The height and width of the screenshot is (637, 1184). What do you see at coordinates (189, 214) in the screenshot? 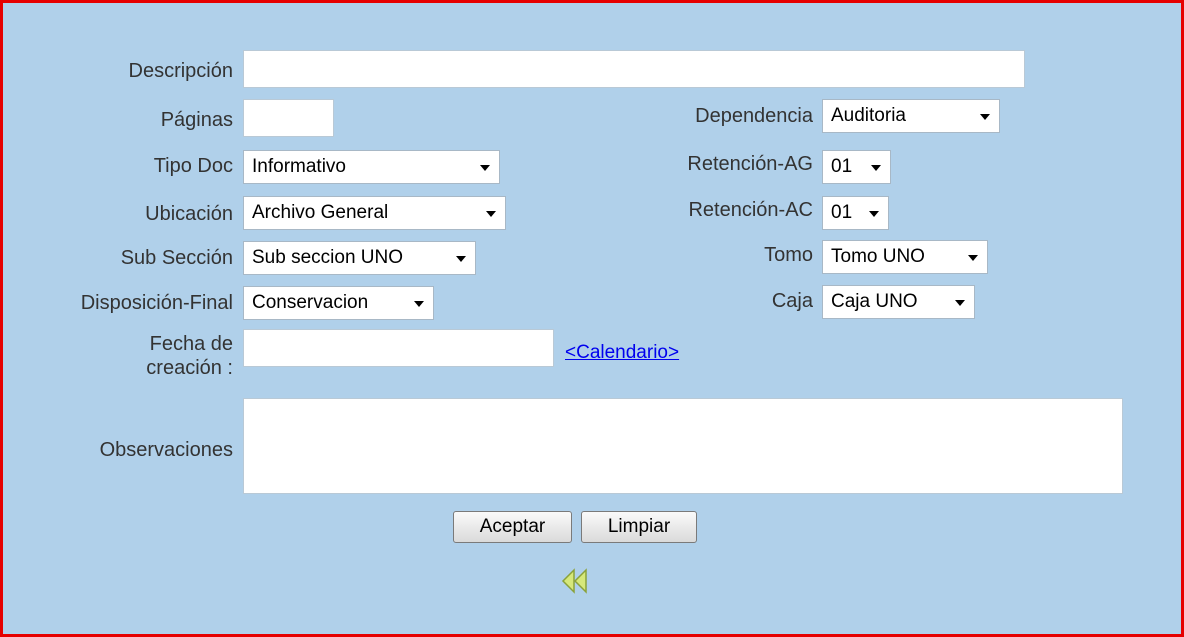
I see `ubicacion-label: Ubicación` at bounding box center [189, 214].